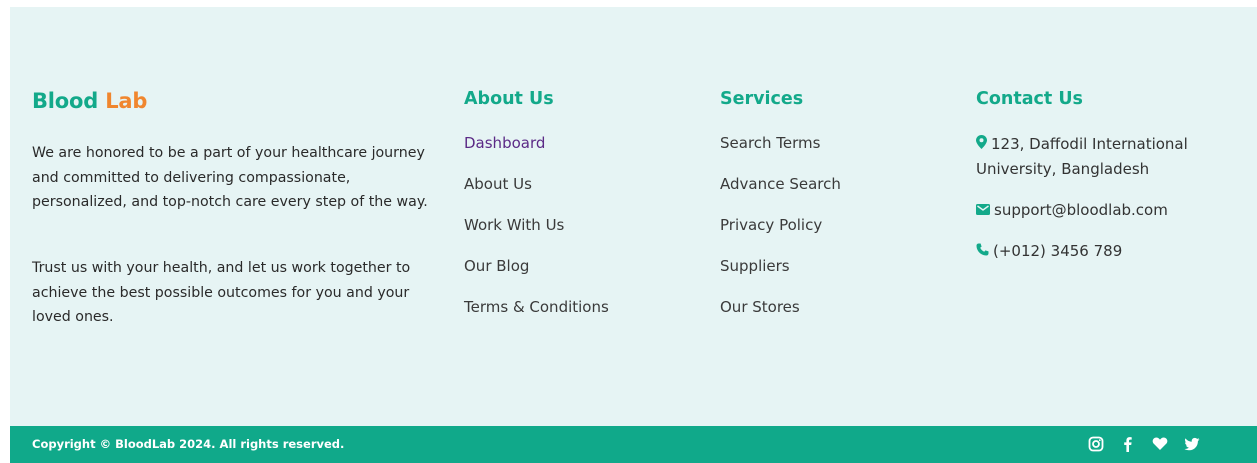  Describe the element at coordinates (126, 101) in the screenshot. I see `brand-name-part2: Lab` at that location.